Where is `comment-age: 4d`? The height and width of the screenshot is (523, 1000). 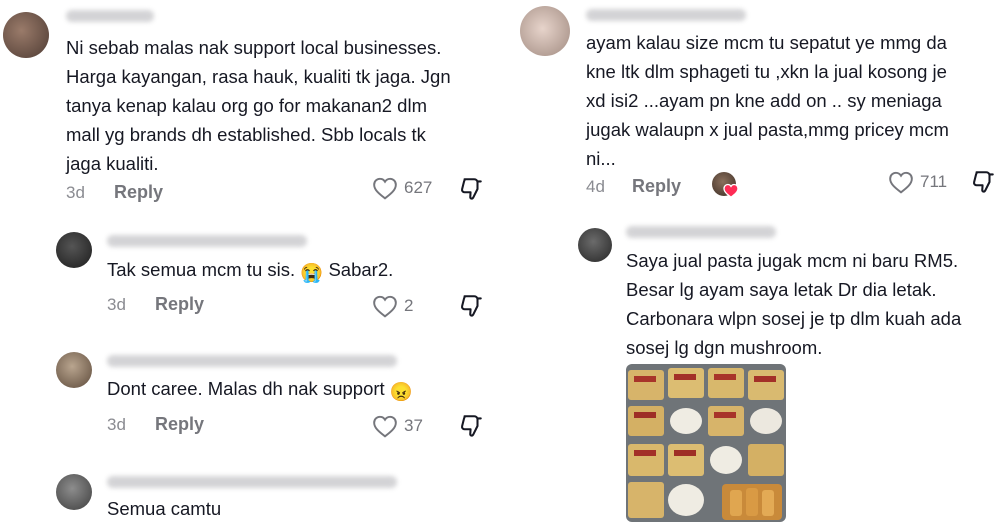 comment-age: 4d is located at coordinates (595, 186).